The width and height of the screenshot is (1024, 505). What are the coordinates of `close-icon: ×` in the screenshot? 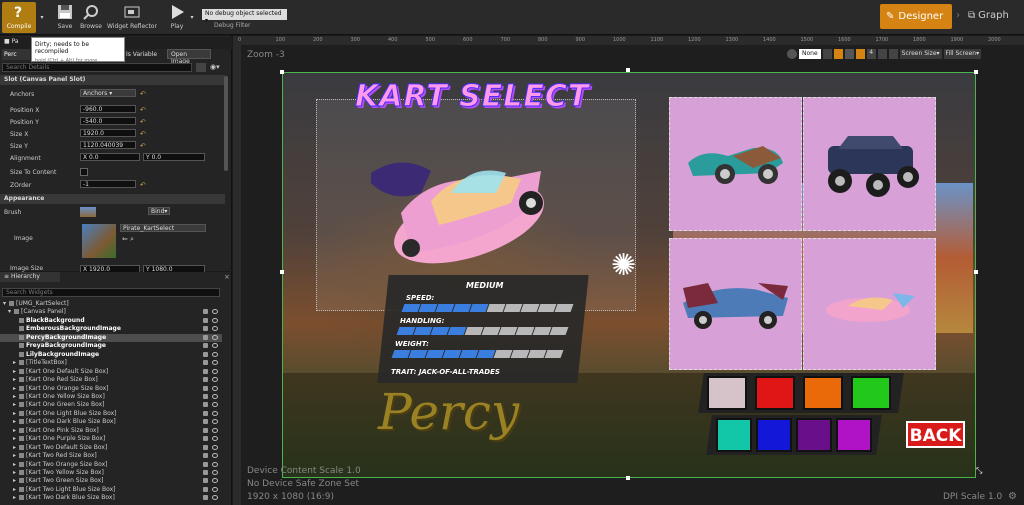 It's located at (227, 277).